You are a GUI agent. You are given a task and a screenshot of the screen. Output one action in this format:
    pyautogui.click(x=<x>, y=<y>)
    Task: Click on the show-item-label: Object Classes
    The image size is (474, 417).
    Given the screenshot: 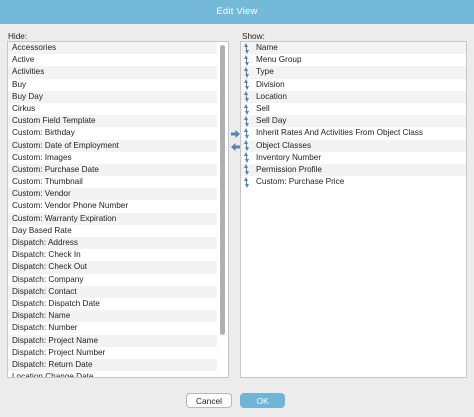 What is the action you would take?
    pyautogui.click(x=284, y=145)
    